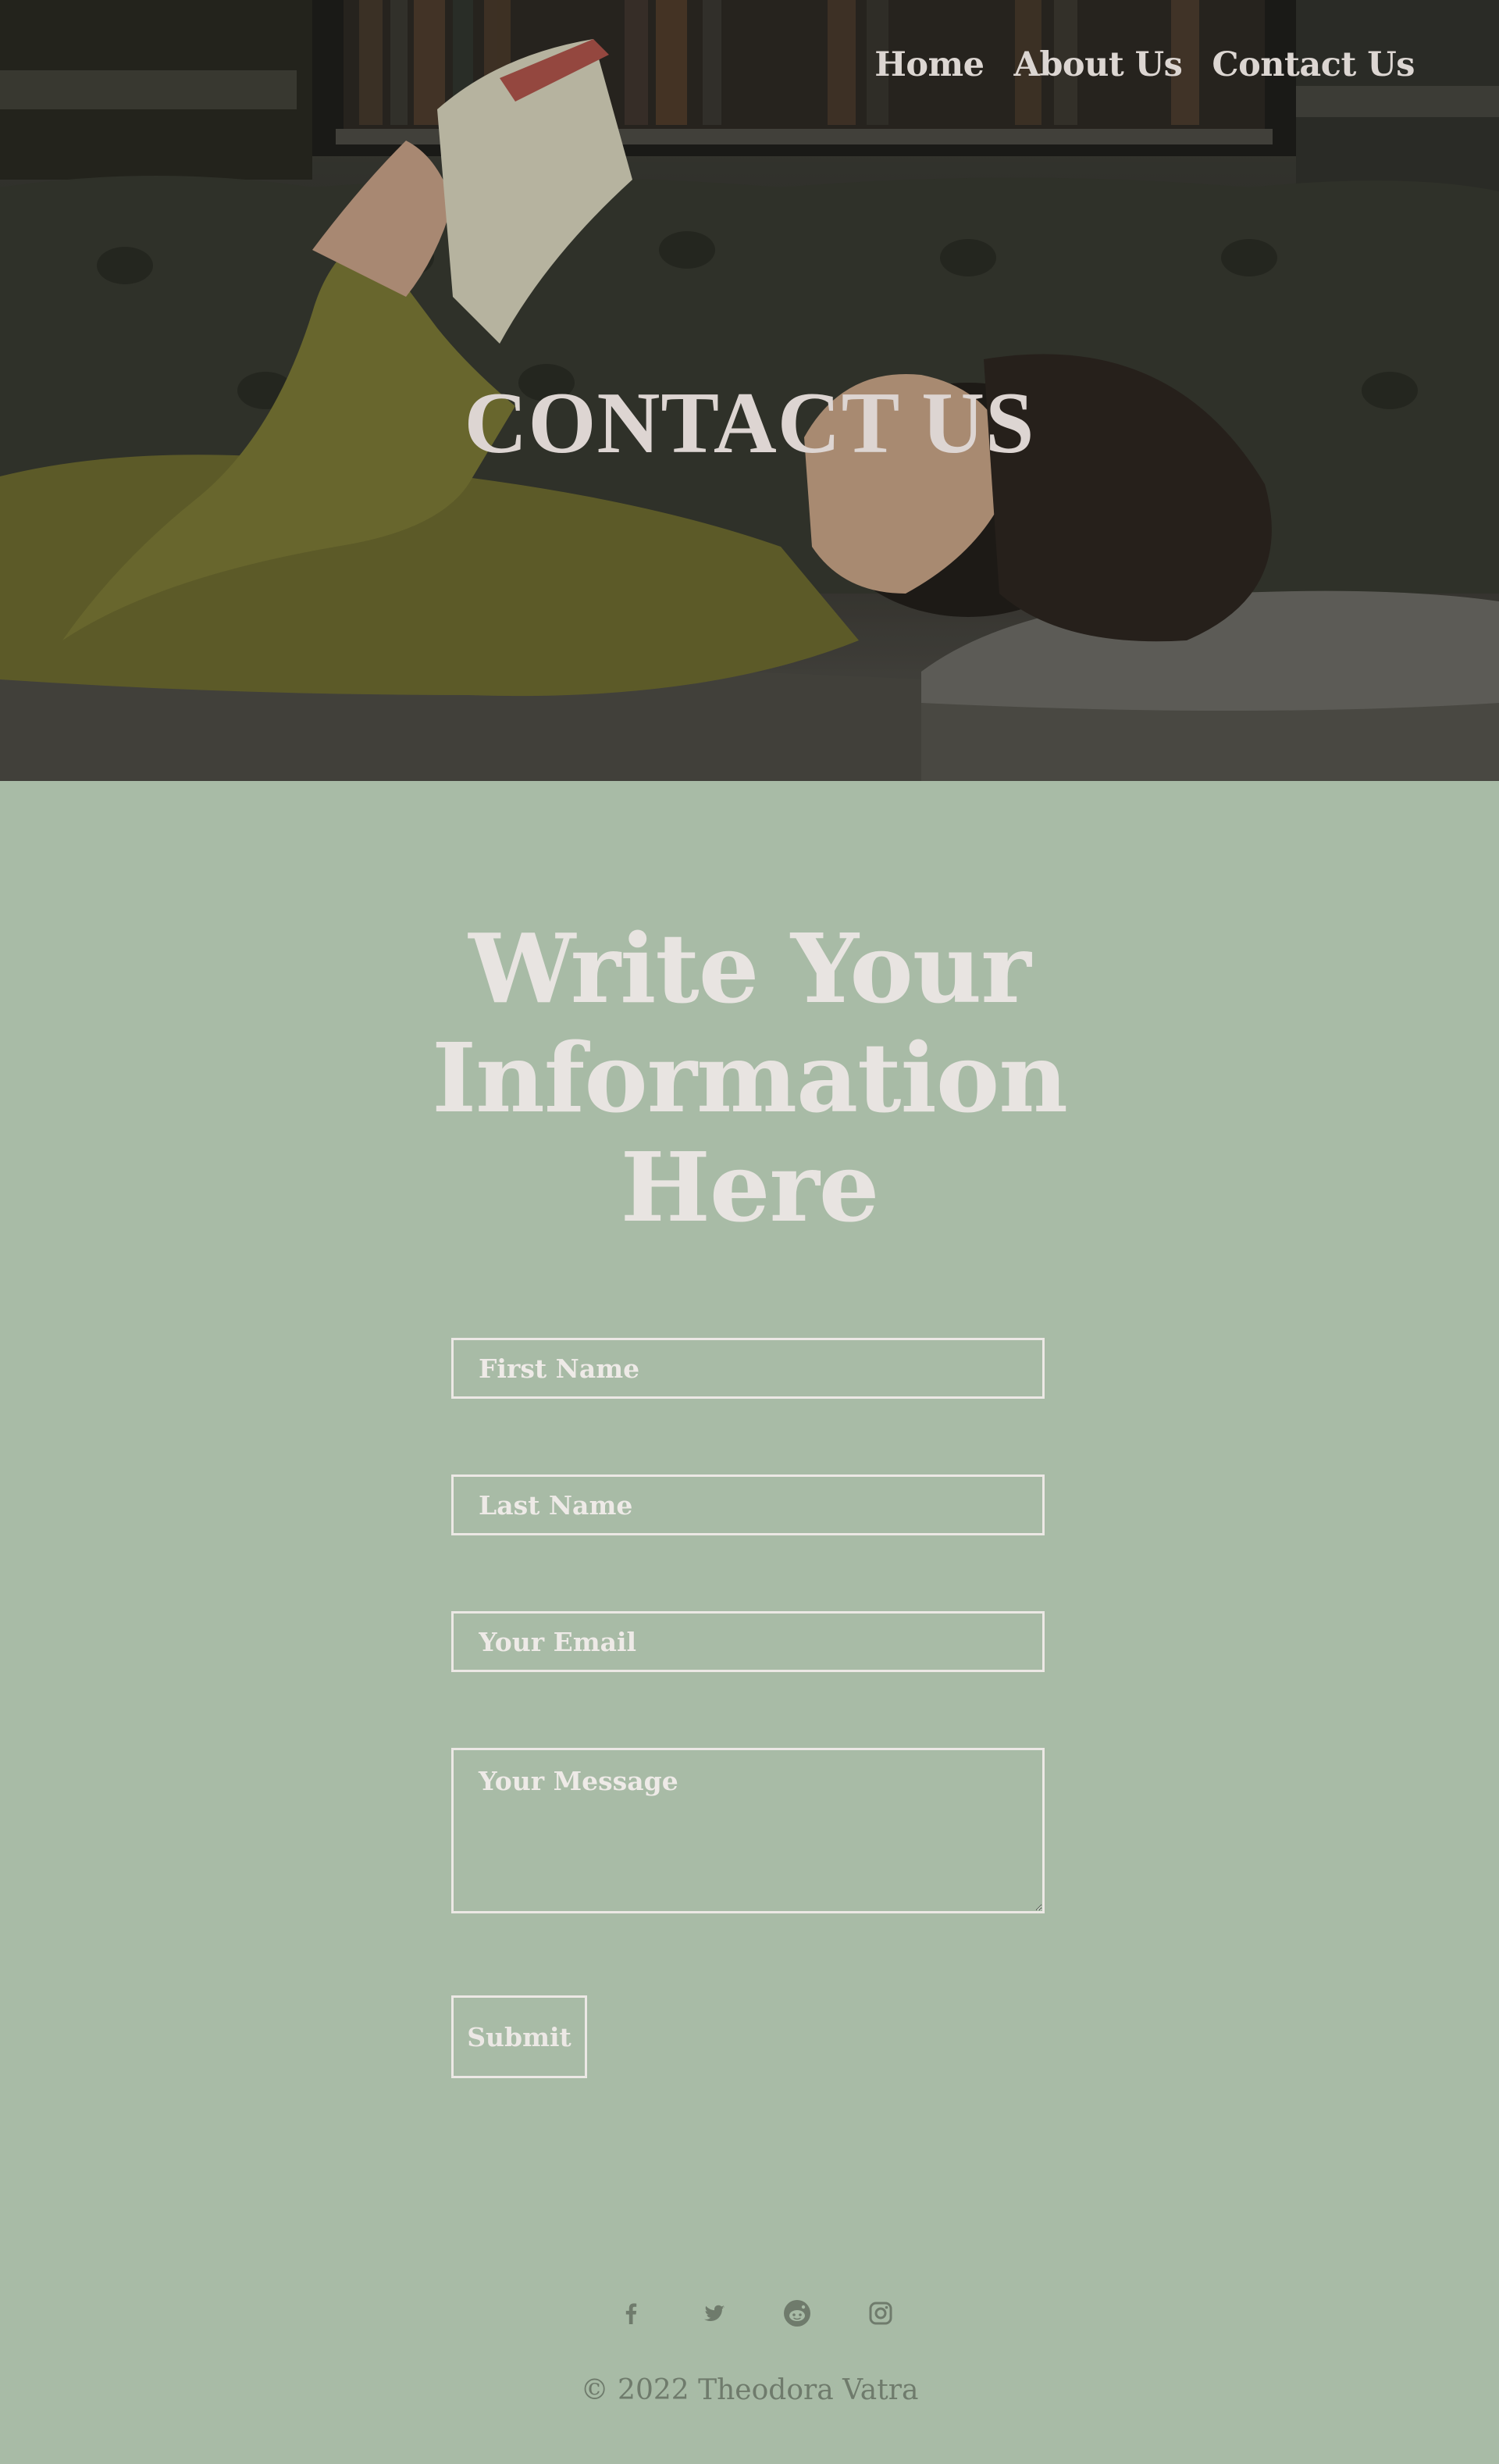 The height and width of the screenshot is (2464, 1499). I want to click on instagram-icon, so click(881, 2314).